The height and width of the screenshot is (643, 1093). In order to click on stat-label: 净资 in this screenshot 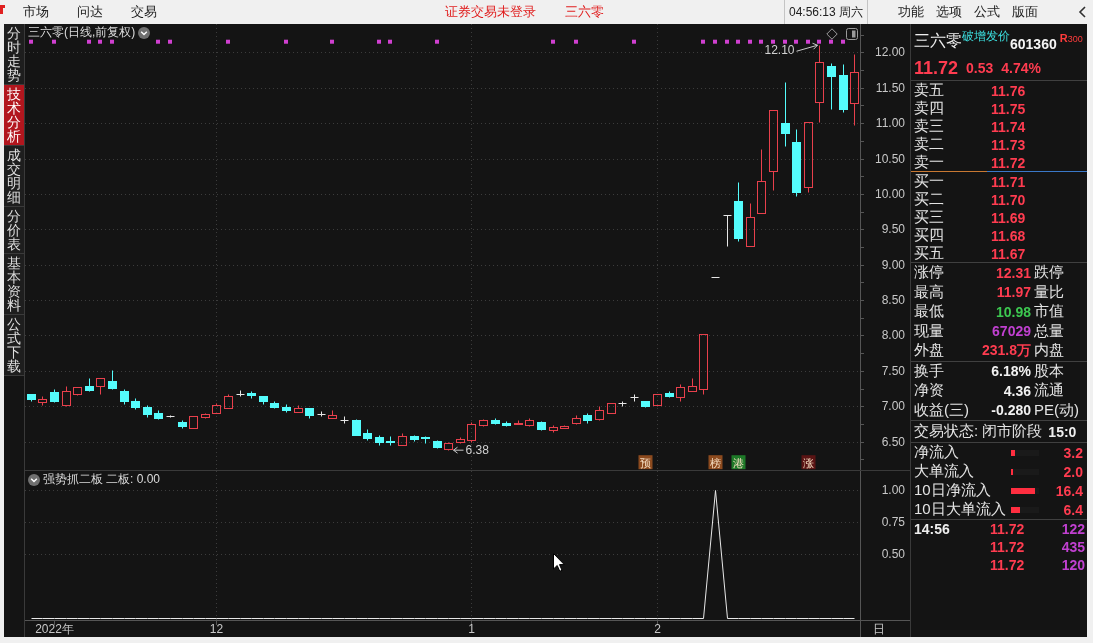, I will do `click(929, 391)`.